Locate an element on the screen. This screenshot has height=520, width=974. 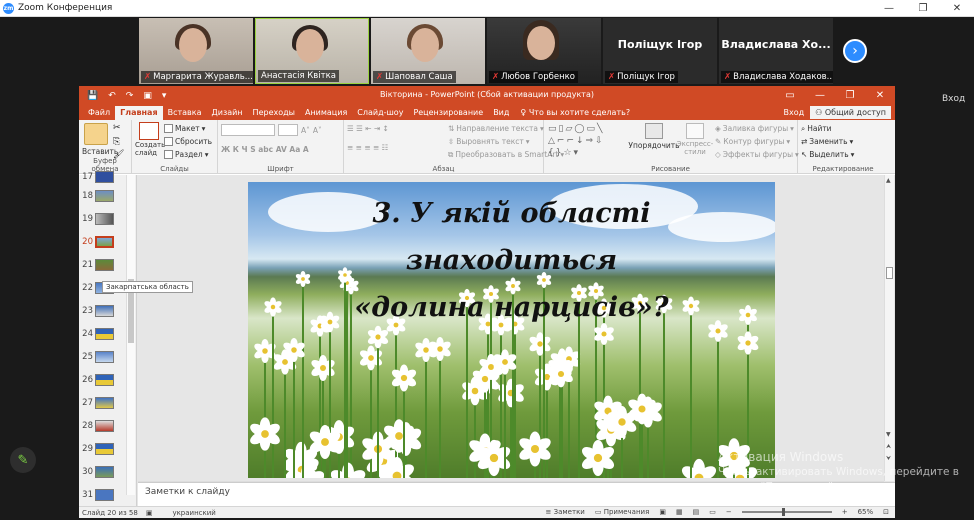
quick-styles-icon is located at coordinates (695, 131).